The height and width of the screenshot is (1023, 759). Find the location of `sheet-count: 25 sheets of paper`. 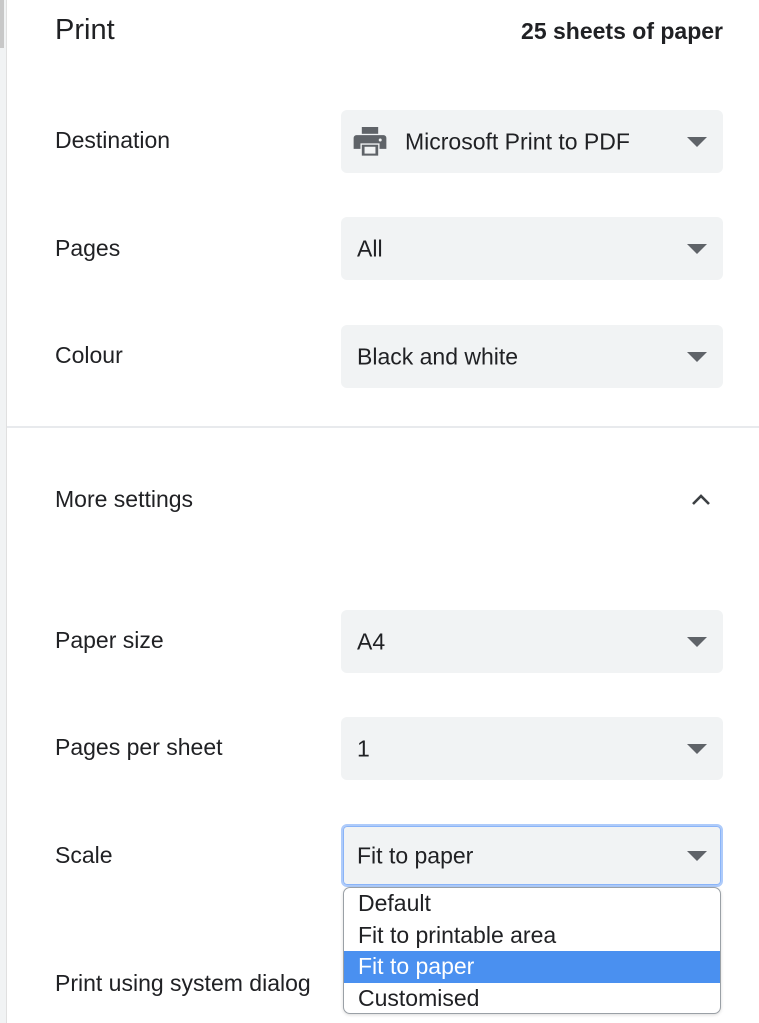

sheet-count: 25 sheets of paper is located at coordinates (622, 31).